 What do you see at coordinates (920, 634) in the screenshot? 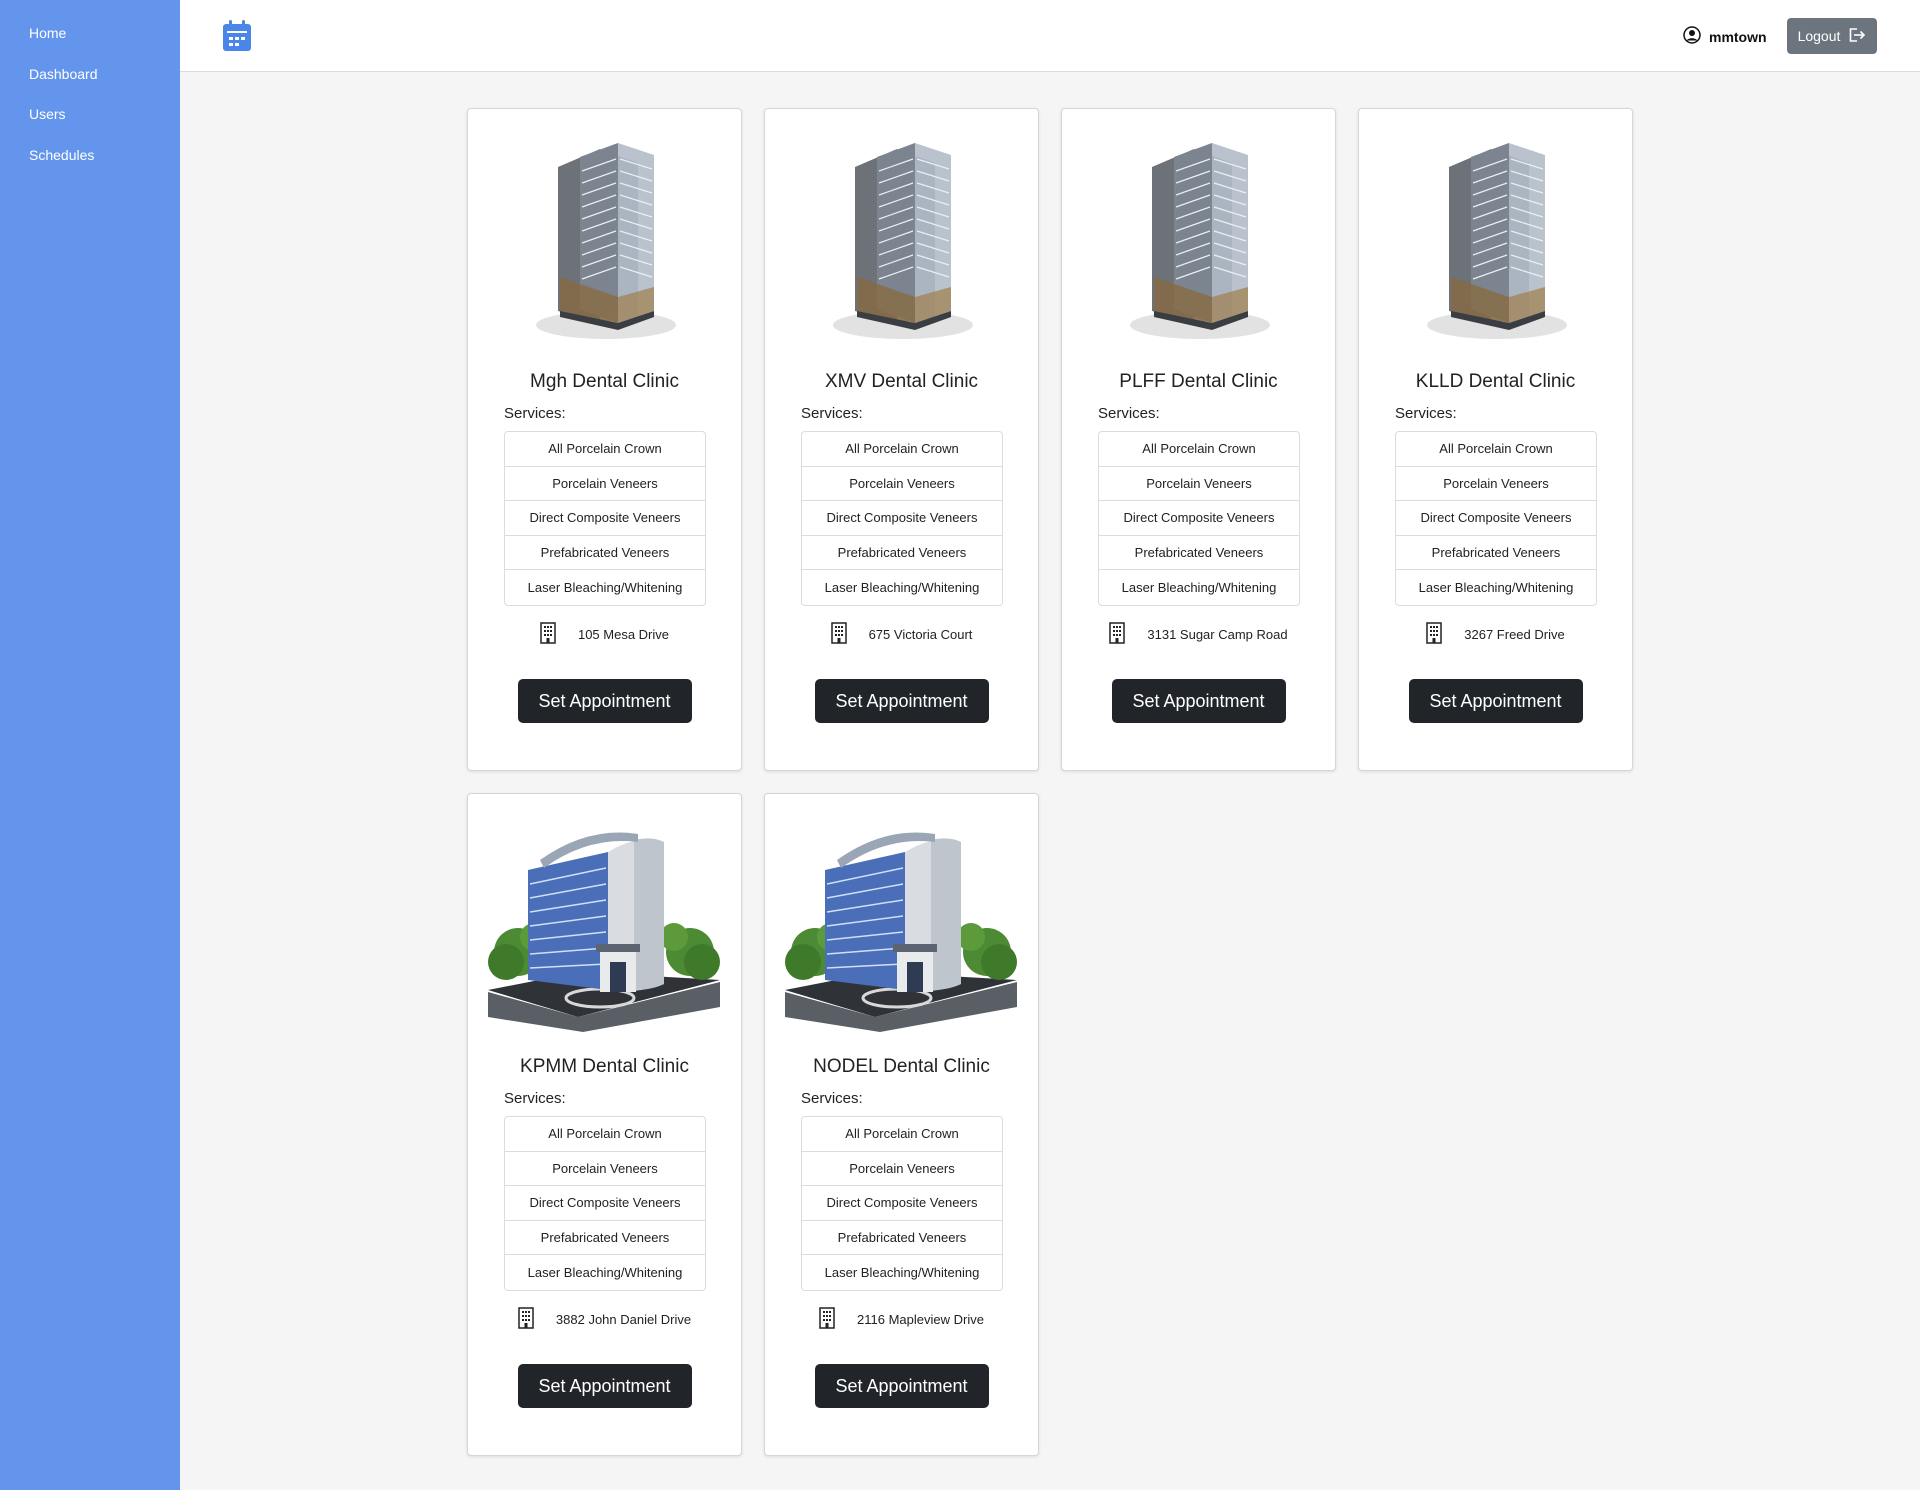
I see `address-text: 675 Victoria Court` at bounding box center [920, 634].